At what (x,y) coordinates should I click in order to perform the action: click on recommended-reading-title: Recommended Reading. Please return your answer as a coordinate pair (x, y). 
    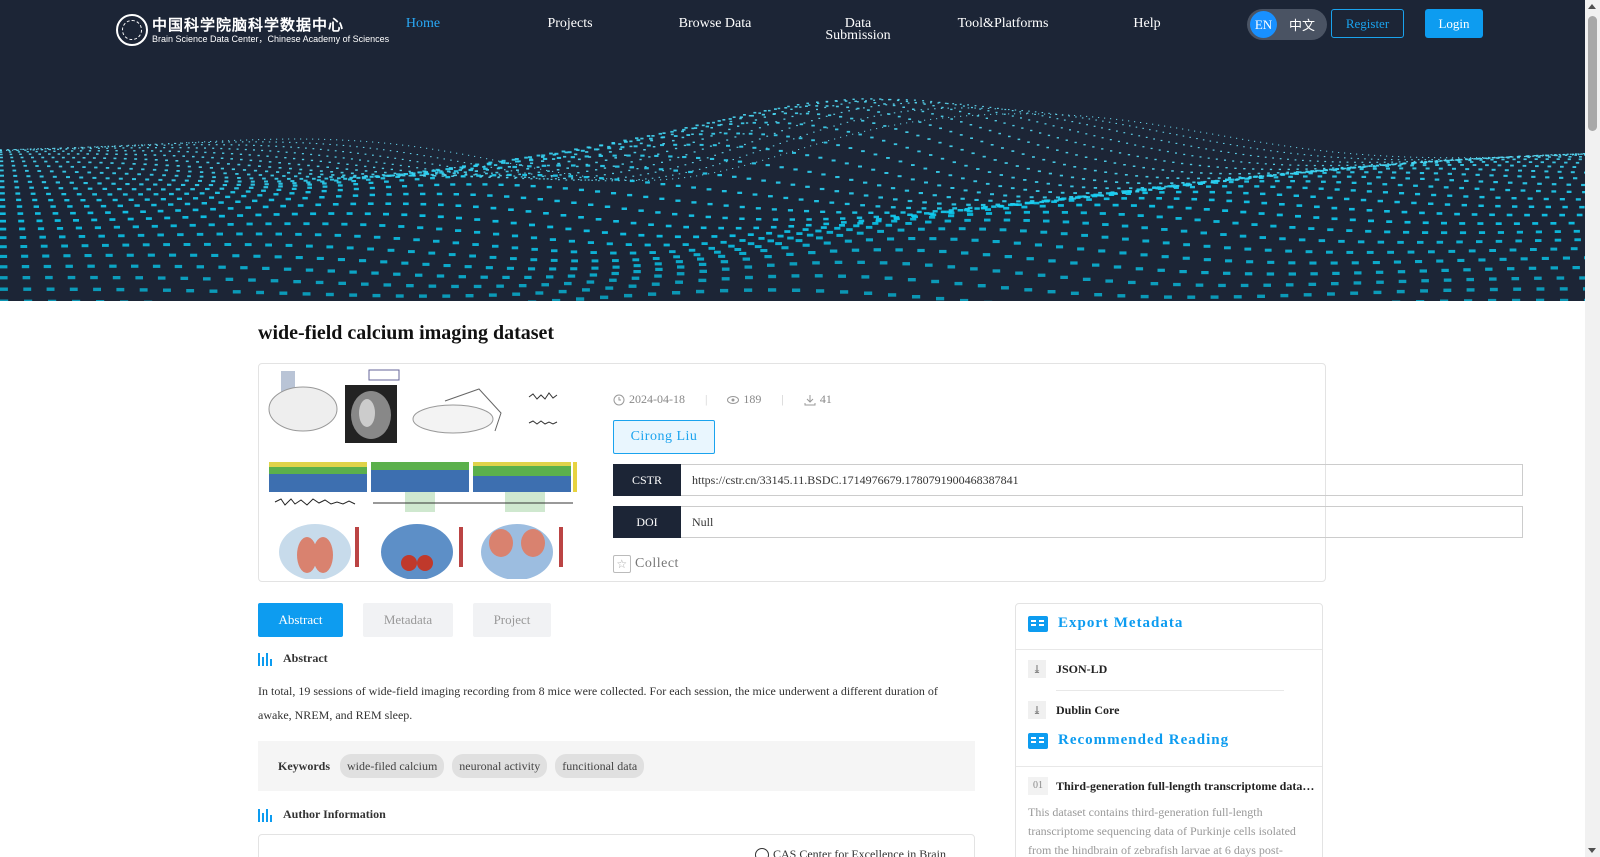
    Looking at the image, I should click on (1144, 740).